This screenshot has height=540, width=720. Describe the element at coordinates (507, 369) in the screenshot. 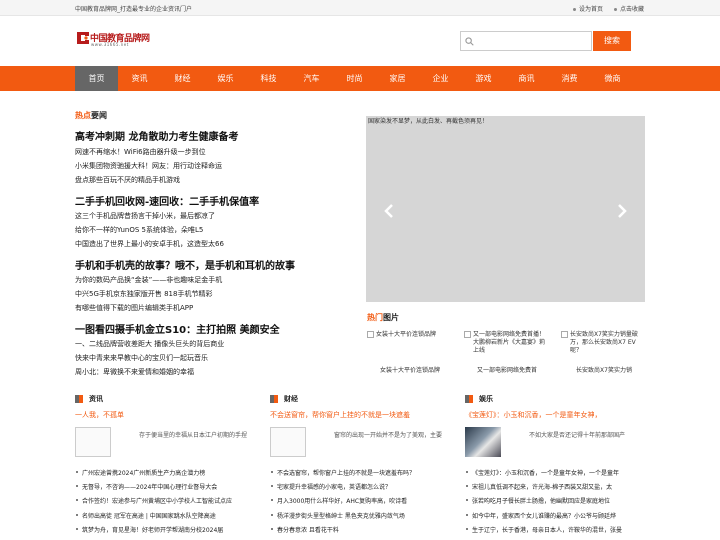

I see `pic-caption: 又一部电影网络免费首` at that location.